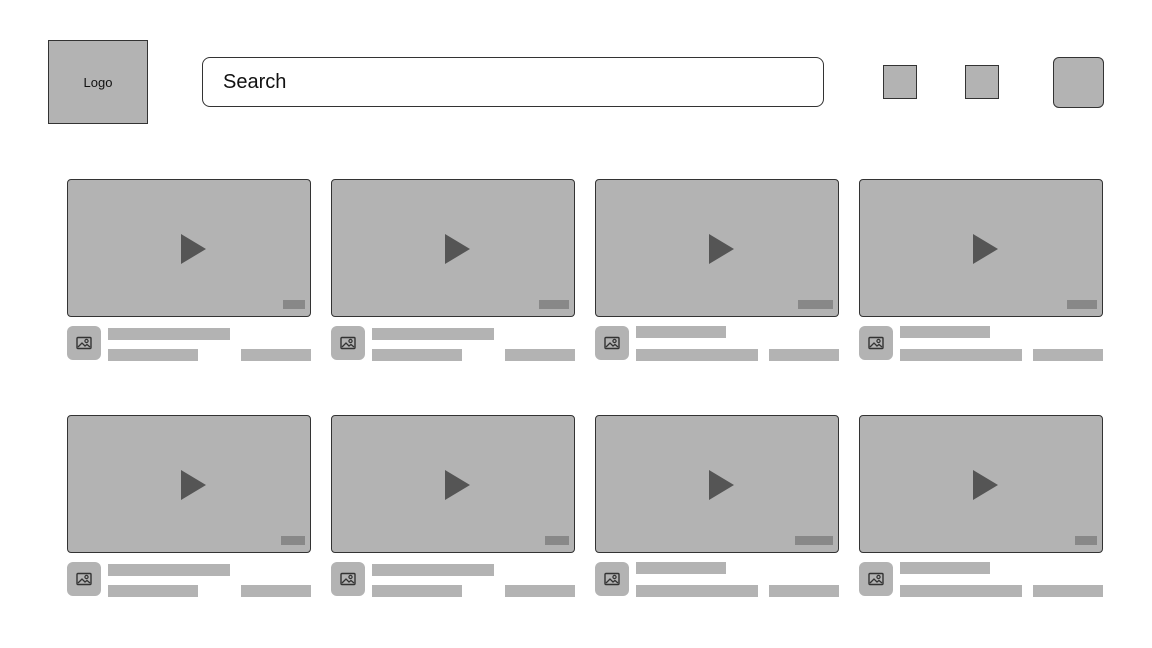  I want to click on logo: Logo, so click(98, 82).